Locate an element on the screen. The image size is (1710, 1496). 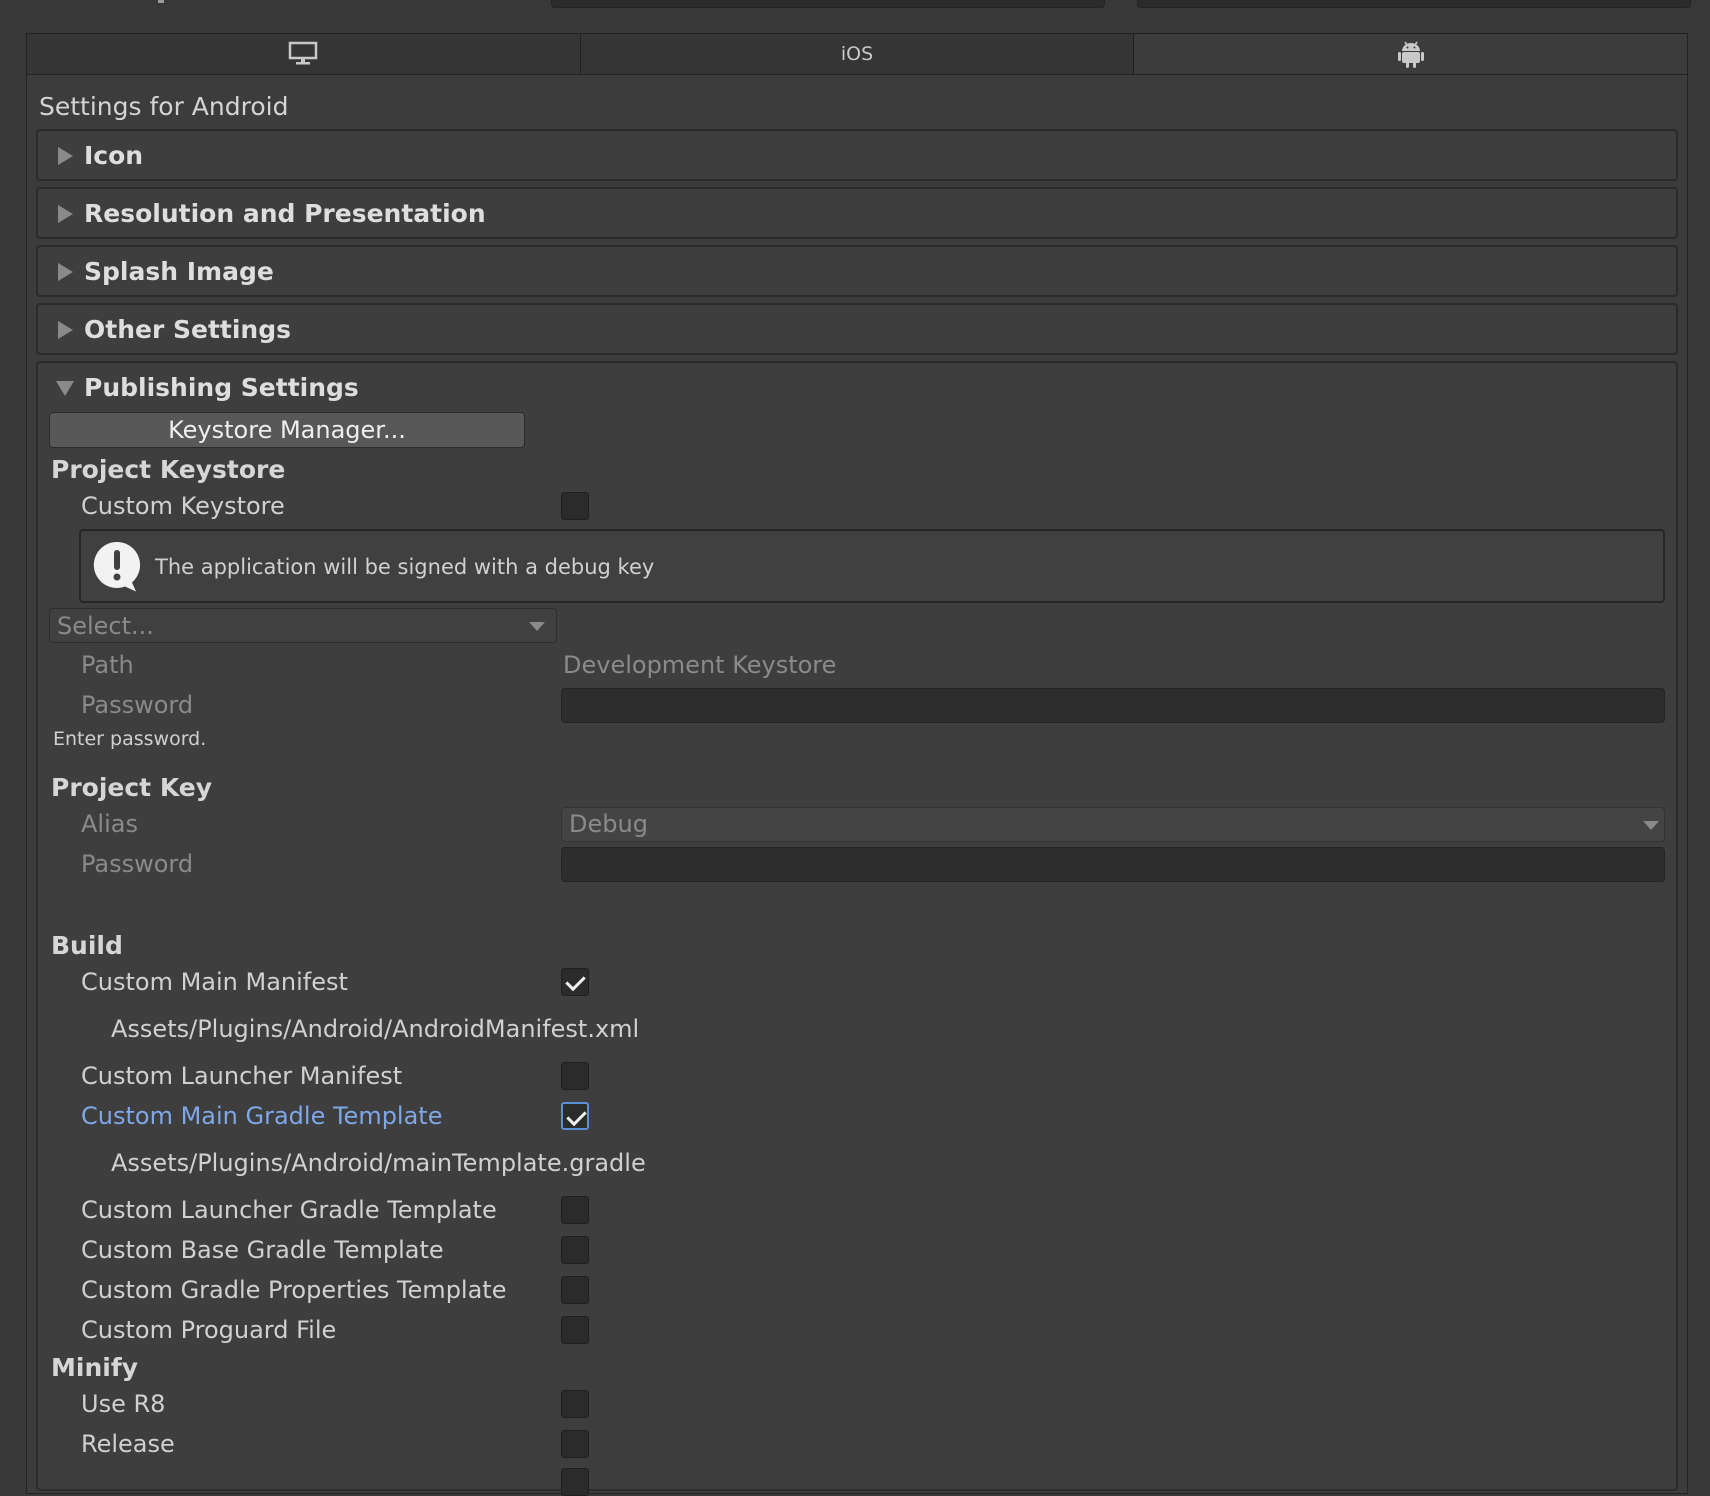
custom-launcher-manifest-checkbox is located at coordinates (575, 1076).